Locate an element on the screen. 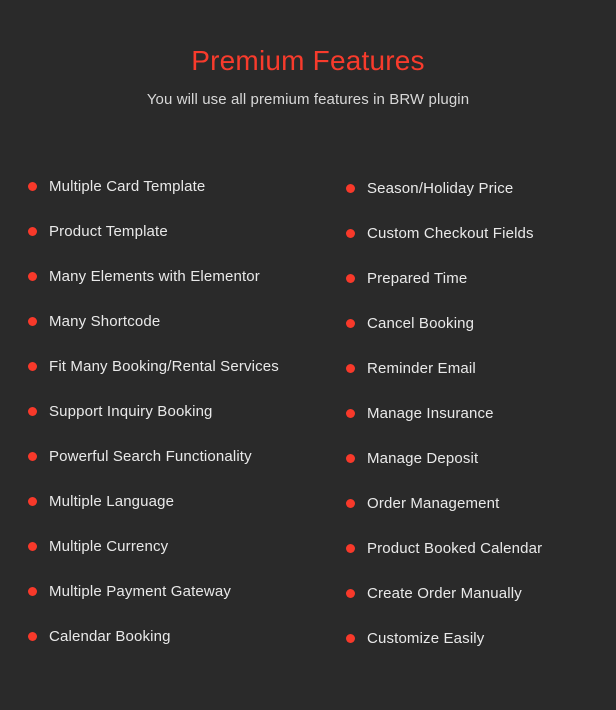 Image resolution: width=616 pixels, height=710 pixels. feature-item-label: Powerful Search Functionality is located at coordinates (150, 456).